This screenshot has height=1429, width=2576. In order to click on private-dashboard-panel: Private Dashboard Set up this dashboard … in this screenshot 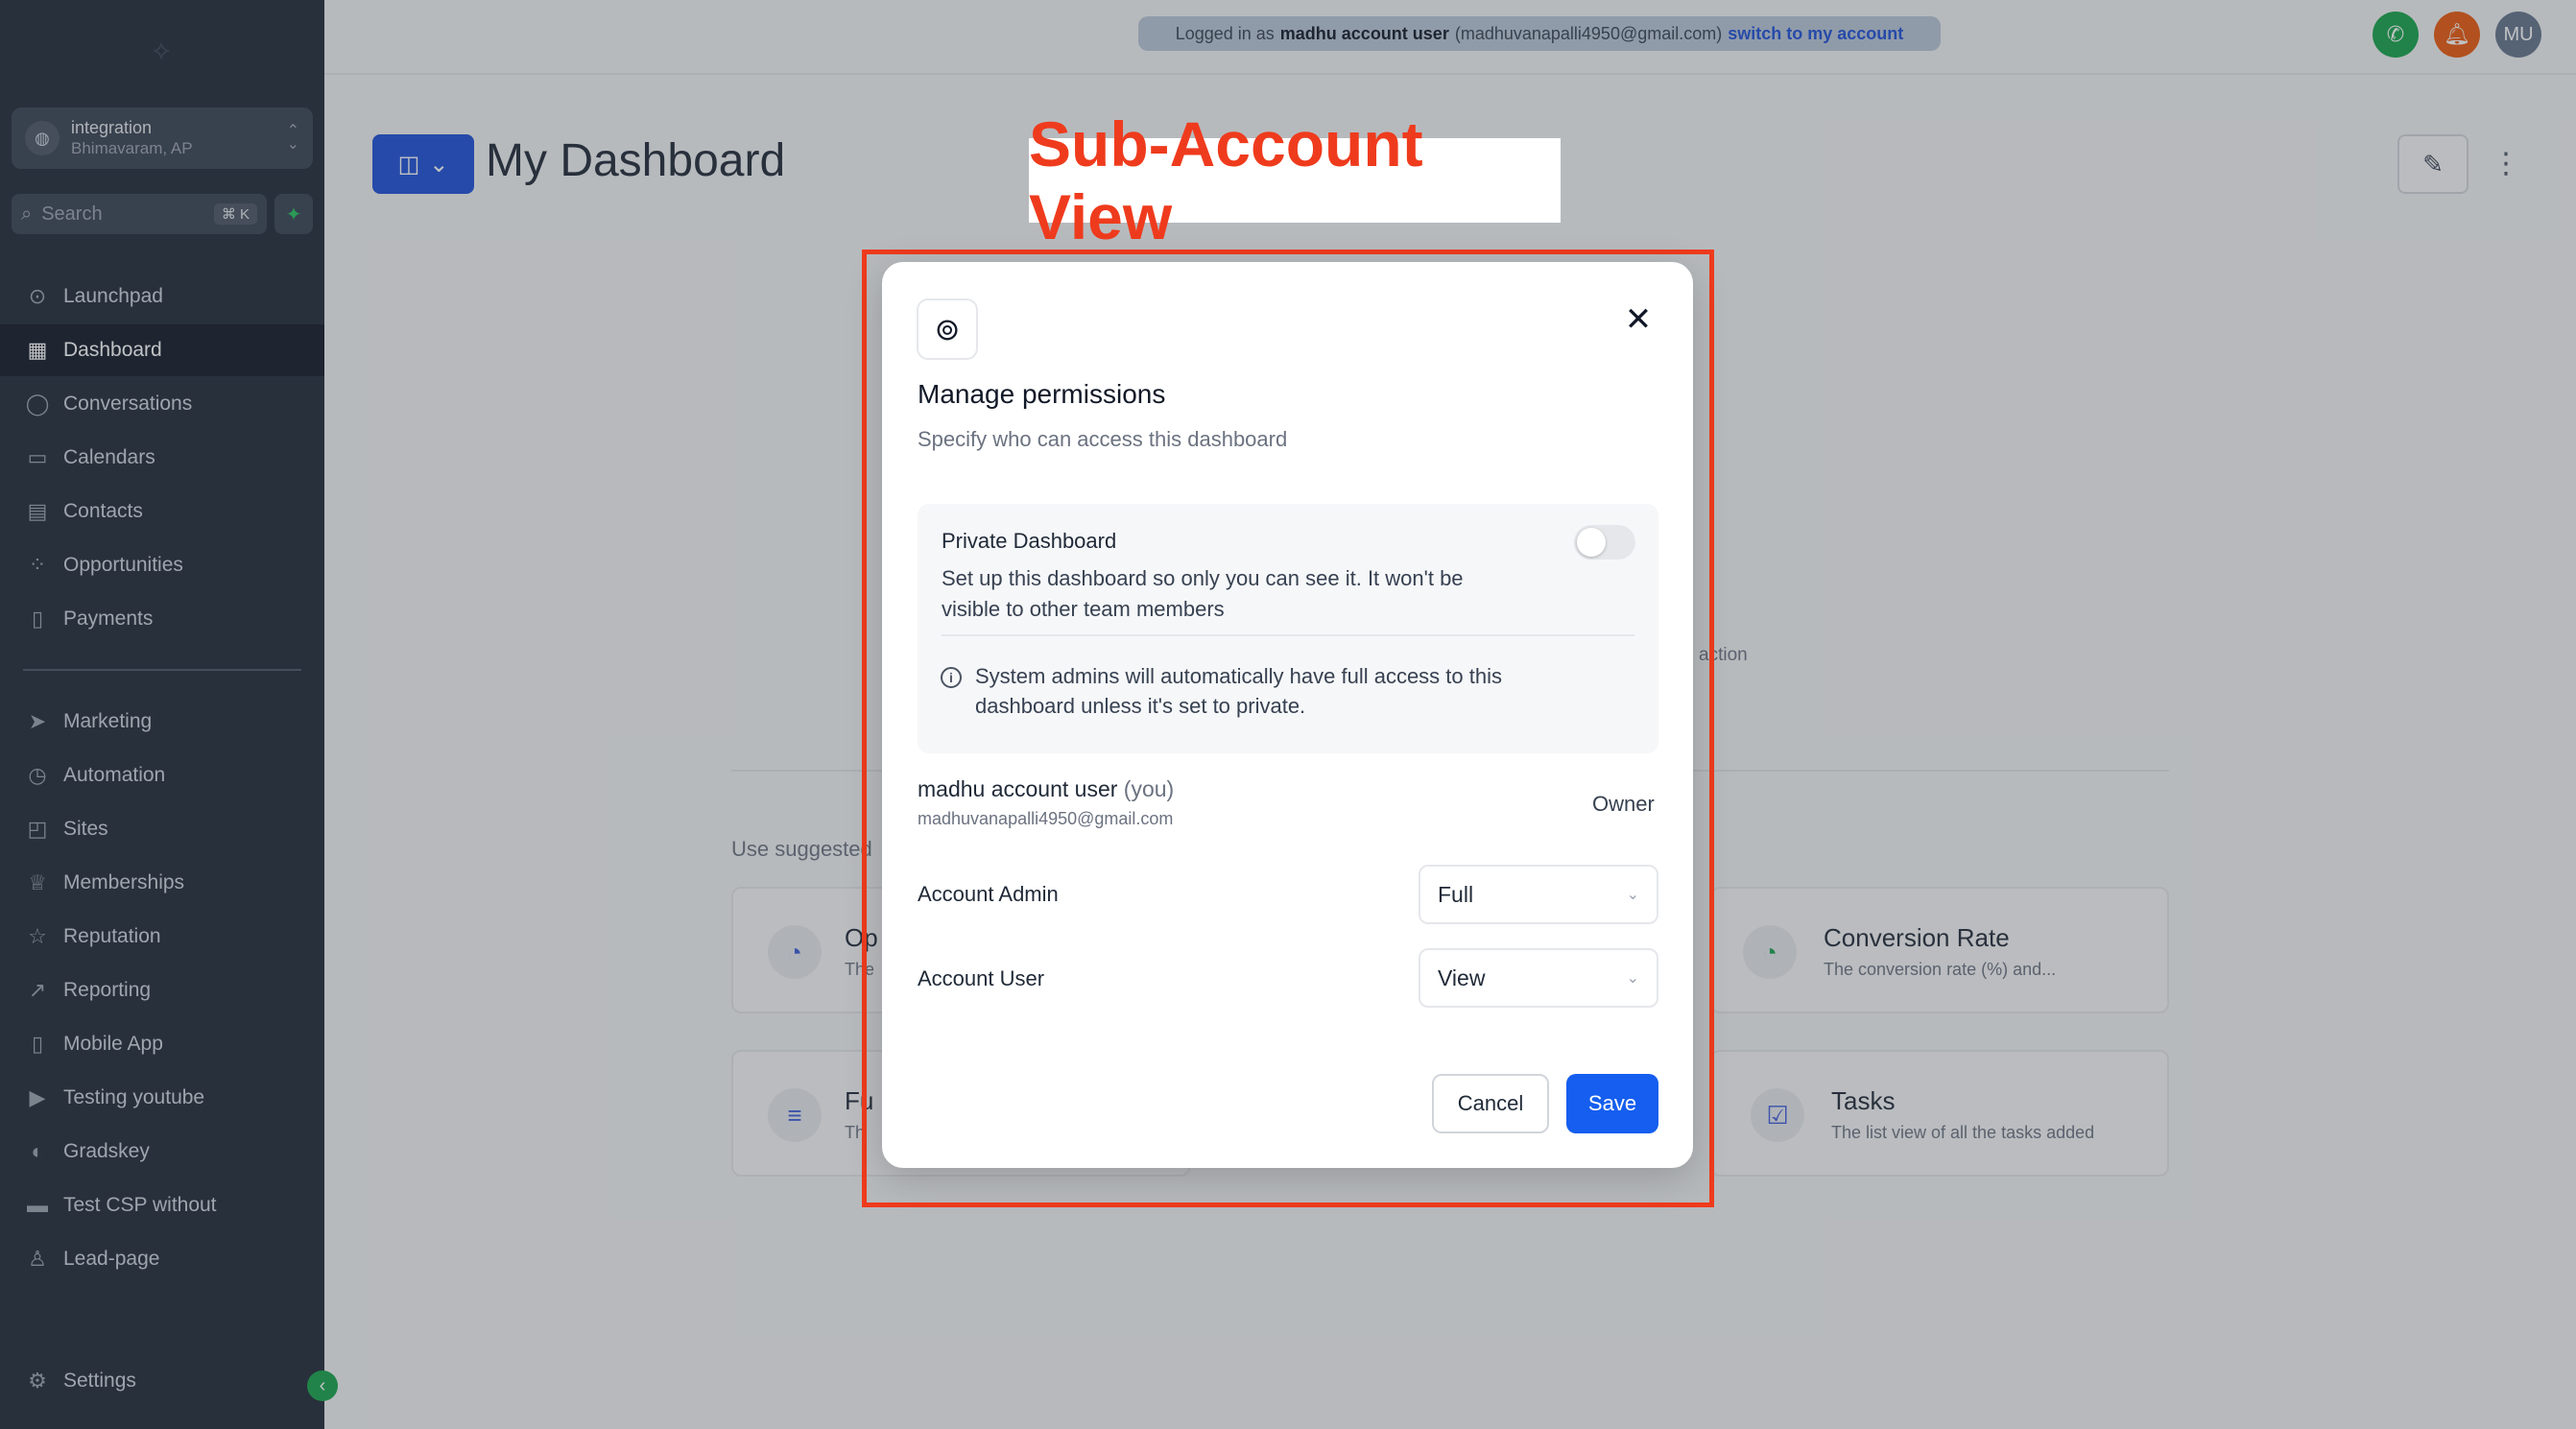, I will do `click(1288, 628)`.